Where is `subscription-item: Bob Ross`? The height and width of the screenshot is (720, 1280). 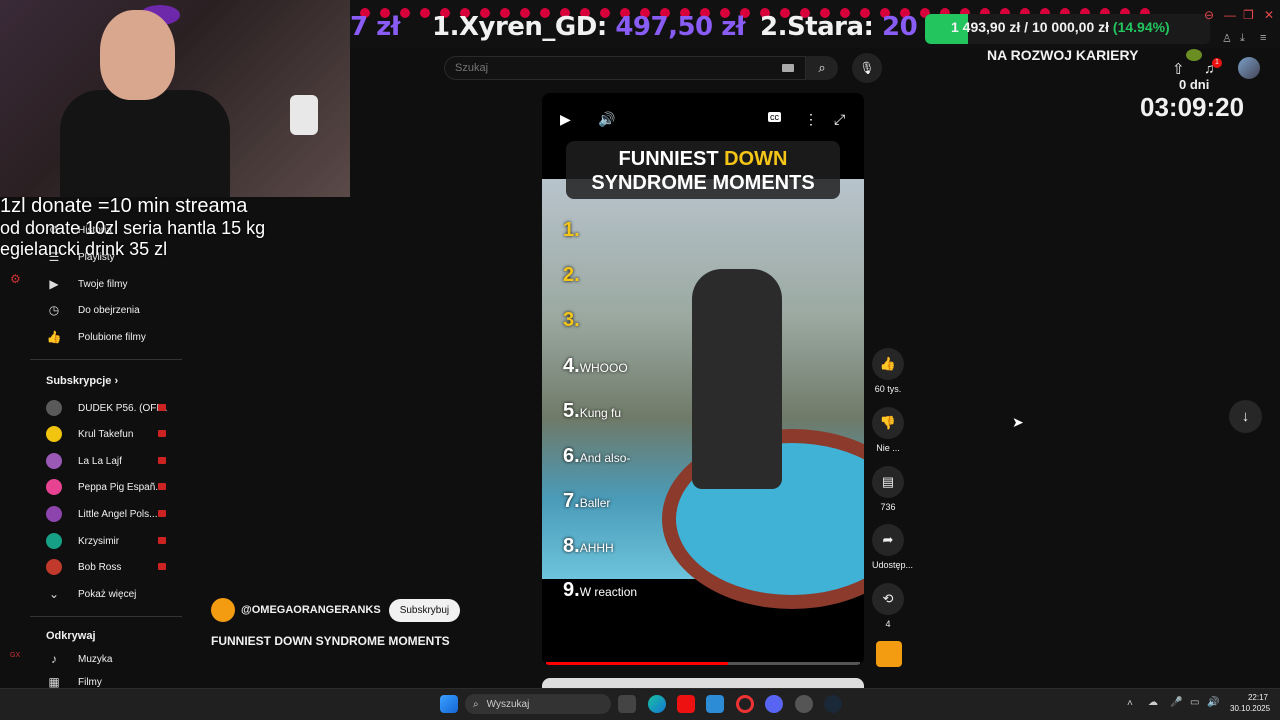
subscription-item: Bob Ross is located at coordinates (111, 567).